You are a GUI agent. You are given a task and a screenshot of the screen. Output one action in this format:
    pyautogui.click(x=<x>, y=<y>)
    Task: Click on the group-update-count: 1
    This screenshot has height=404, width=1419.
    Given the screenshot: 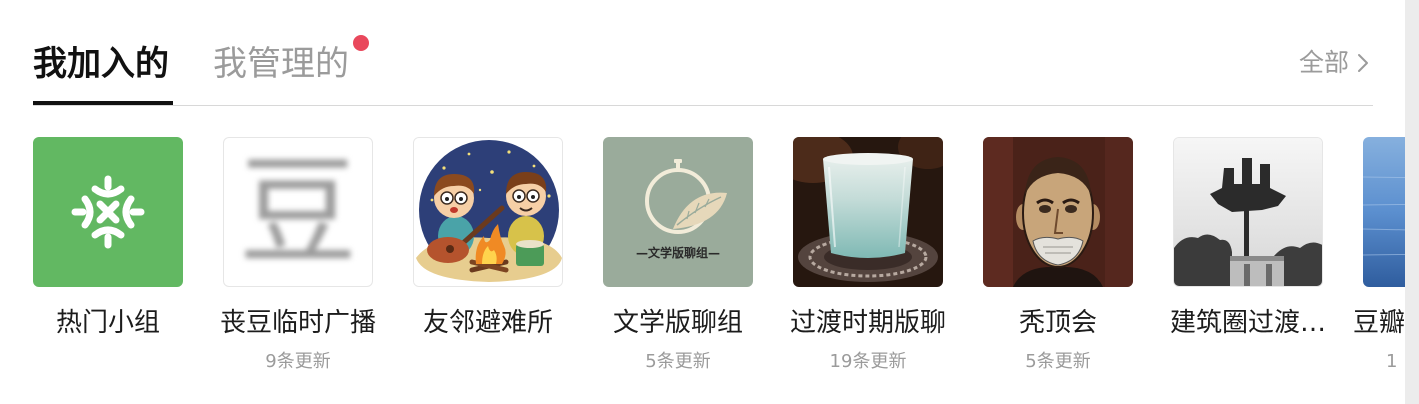 What is the action you would take?
    pyautogui.click(x=1392, y=361)
    